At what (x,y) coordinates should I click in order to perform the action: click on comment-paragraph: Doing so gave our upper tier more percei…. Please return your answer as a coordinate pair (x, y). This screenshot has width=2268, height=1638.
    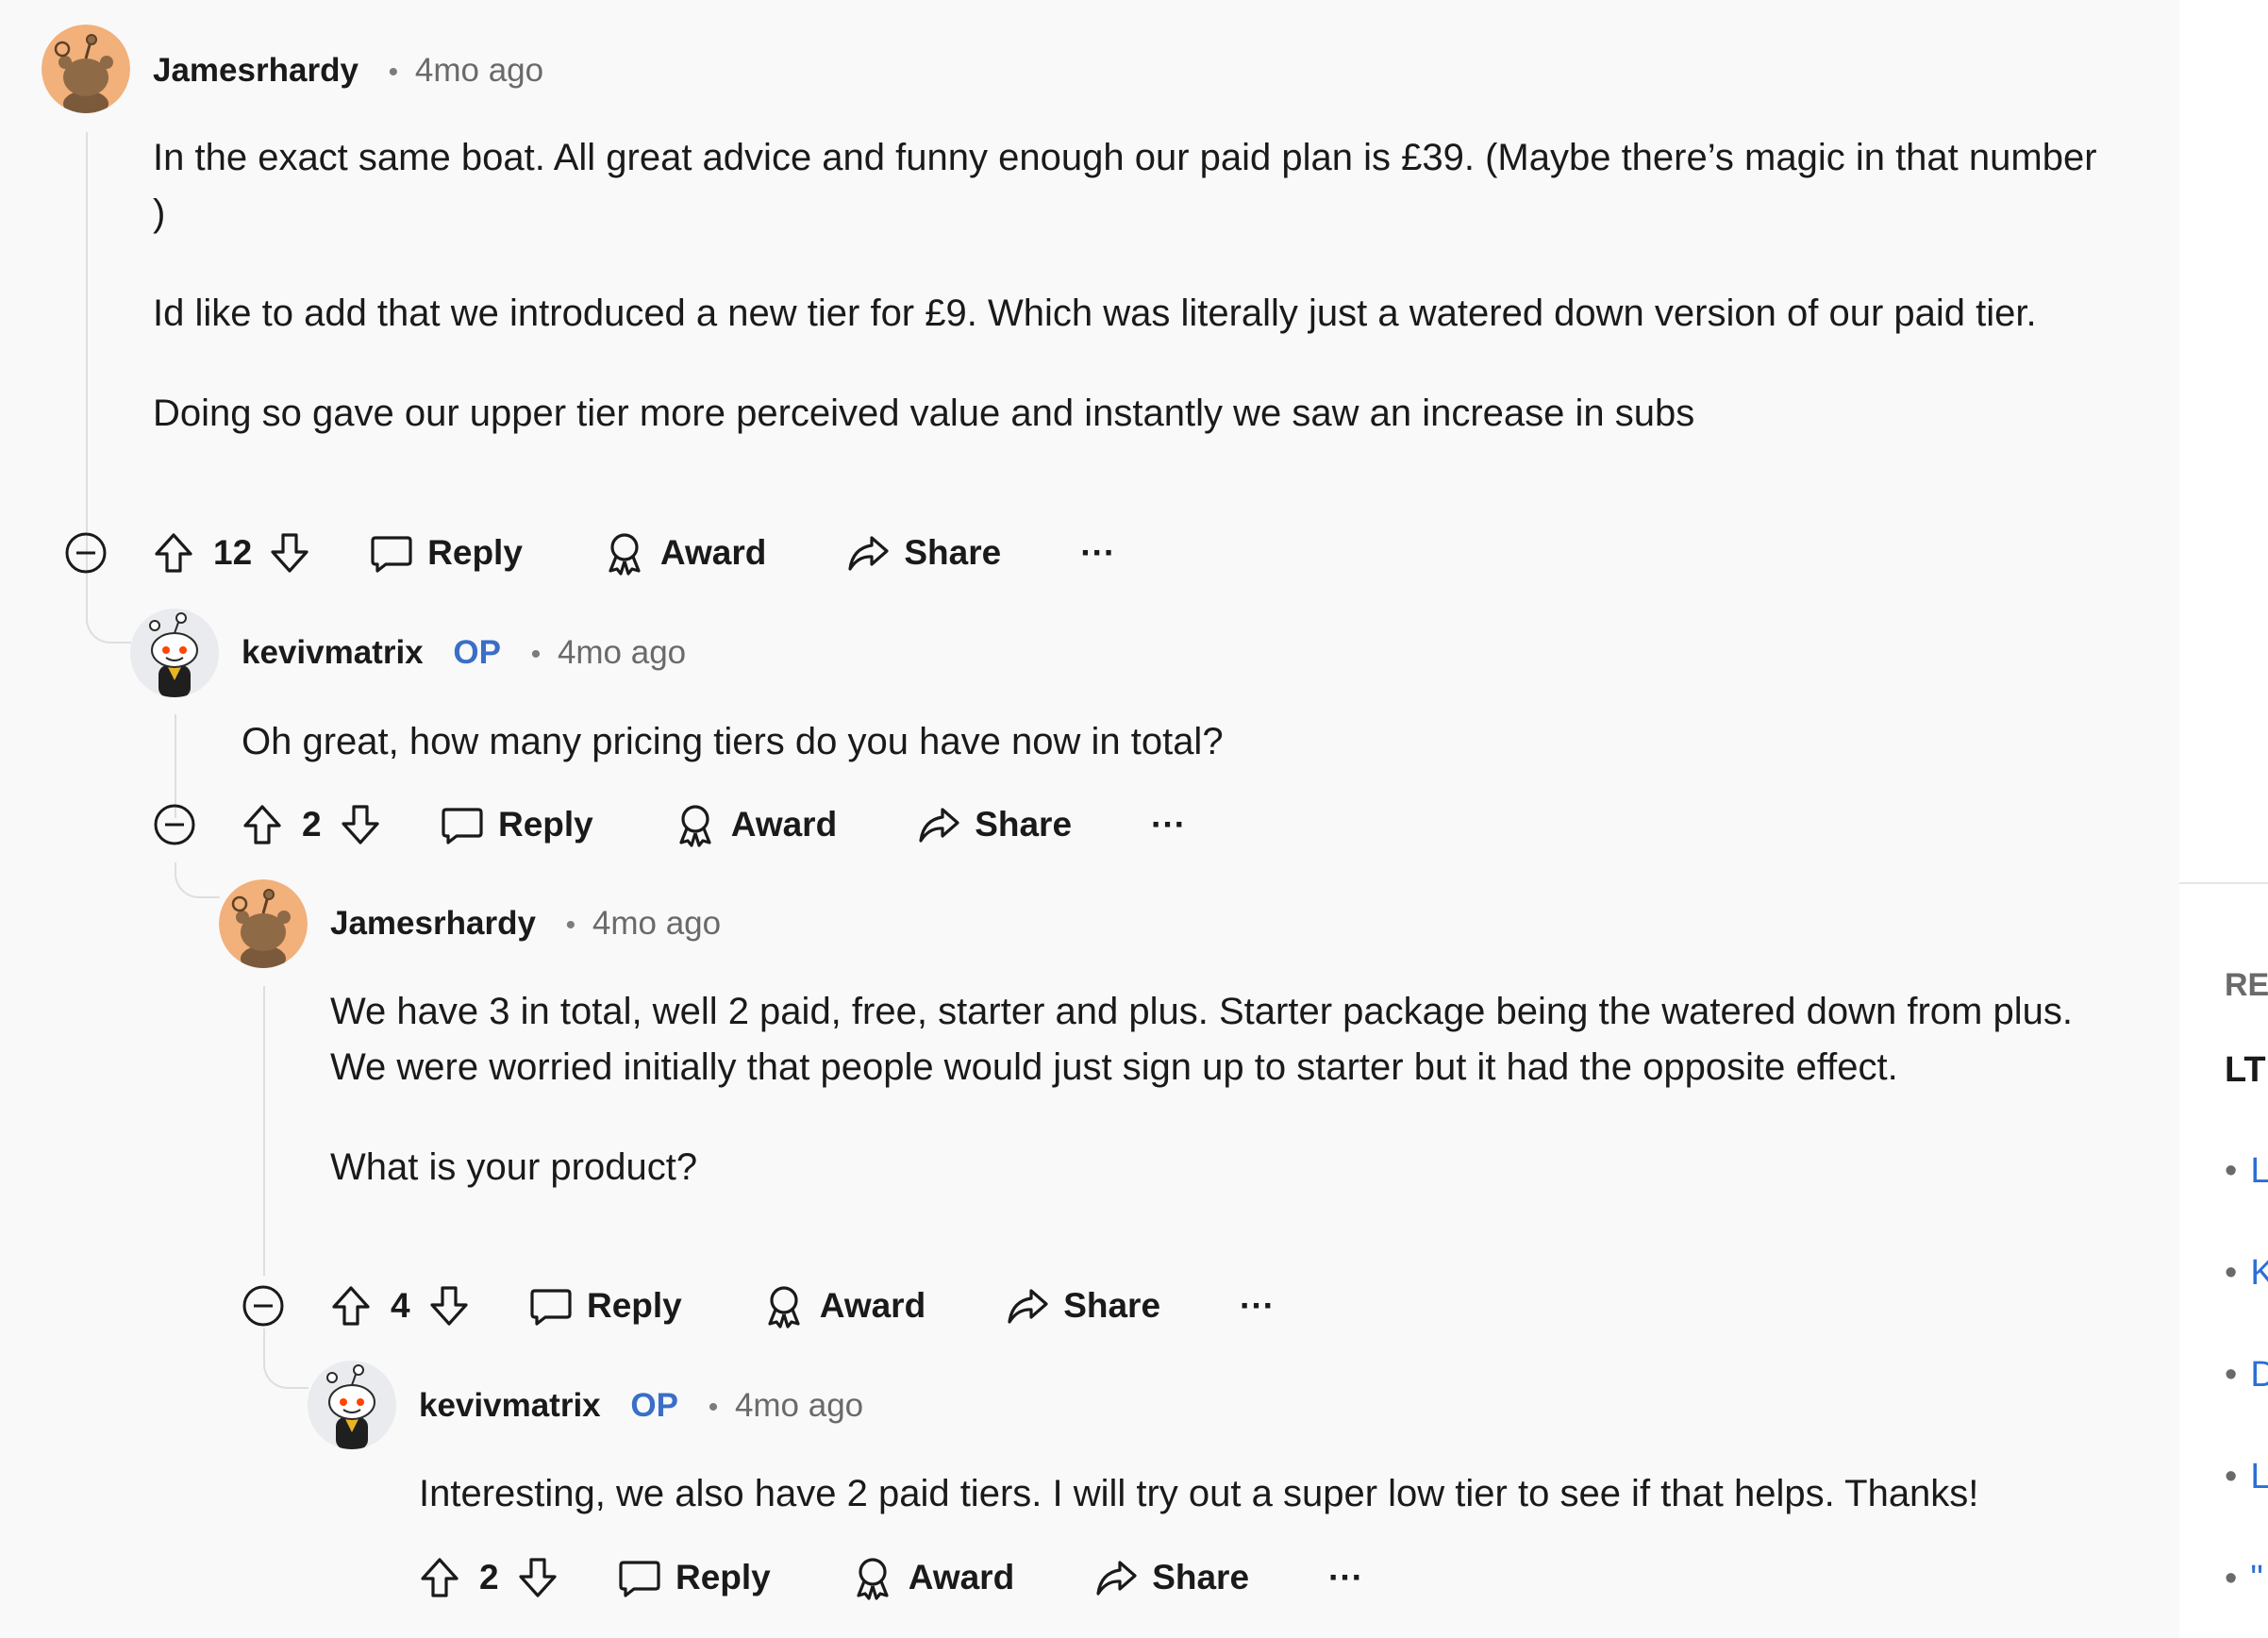
    Looking at the image, I should click on (924, 413).